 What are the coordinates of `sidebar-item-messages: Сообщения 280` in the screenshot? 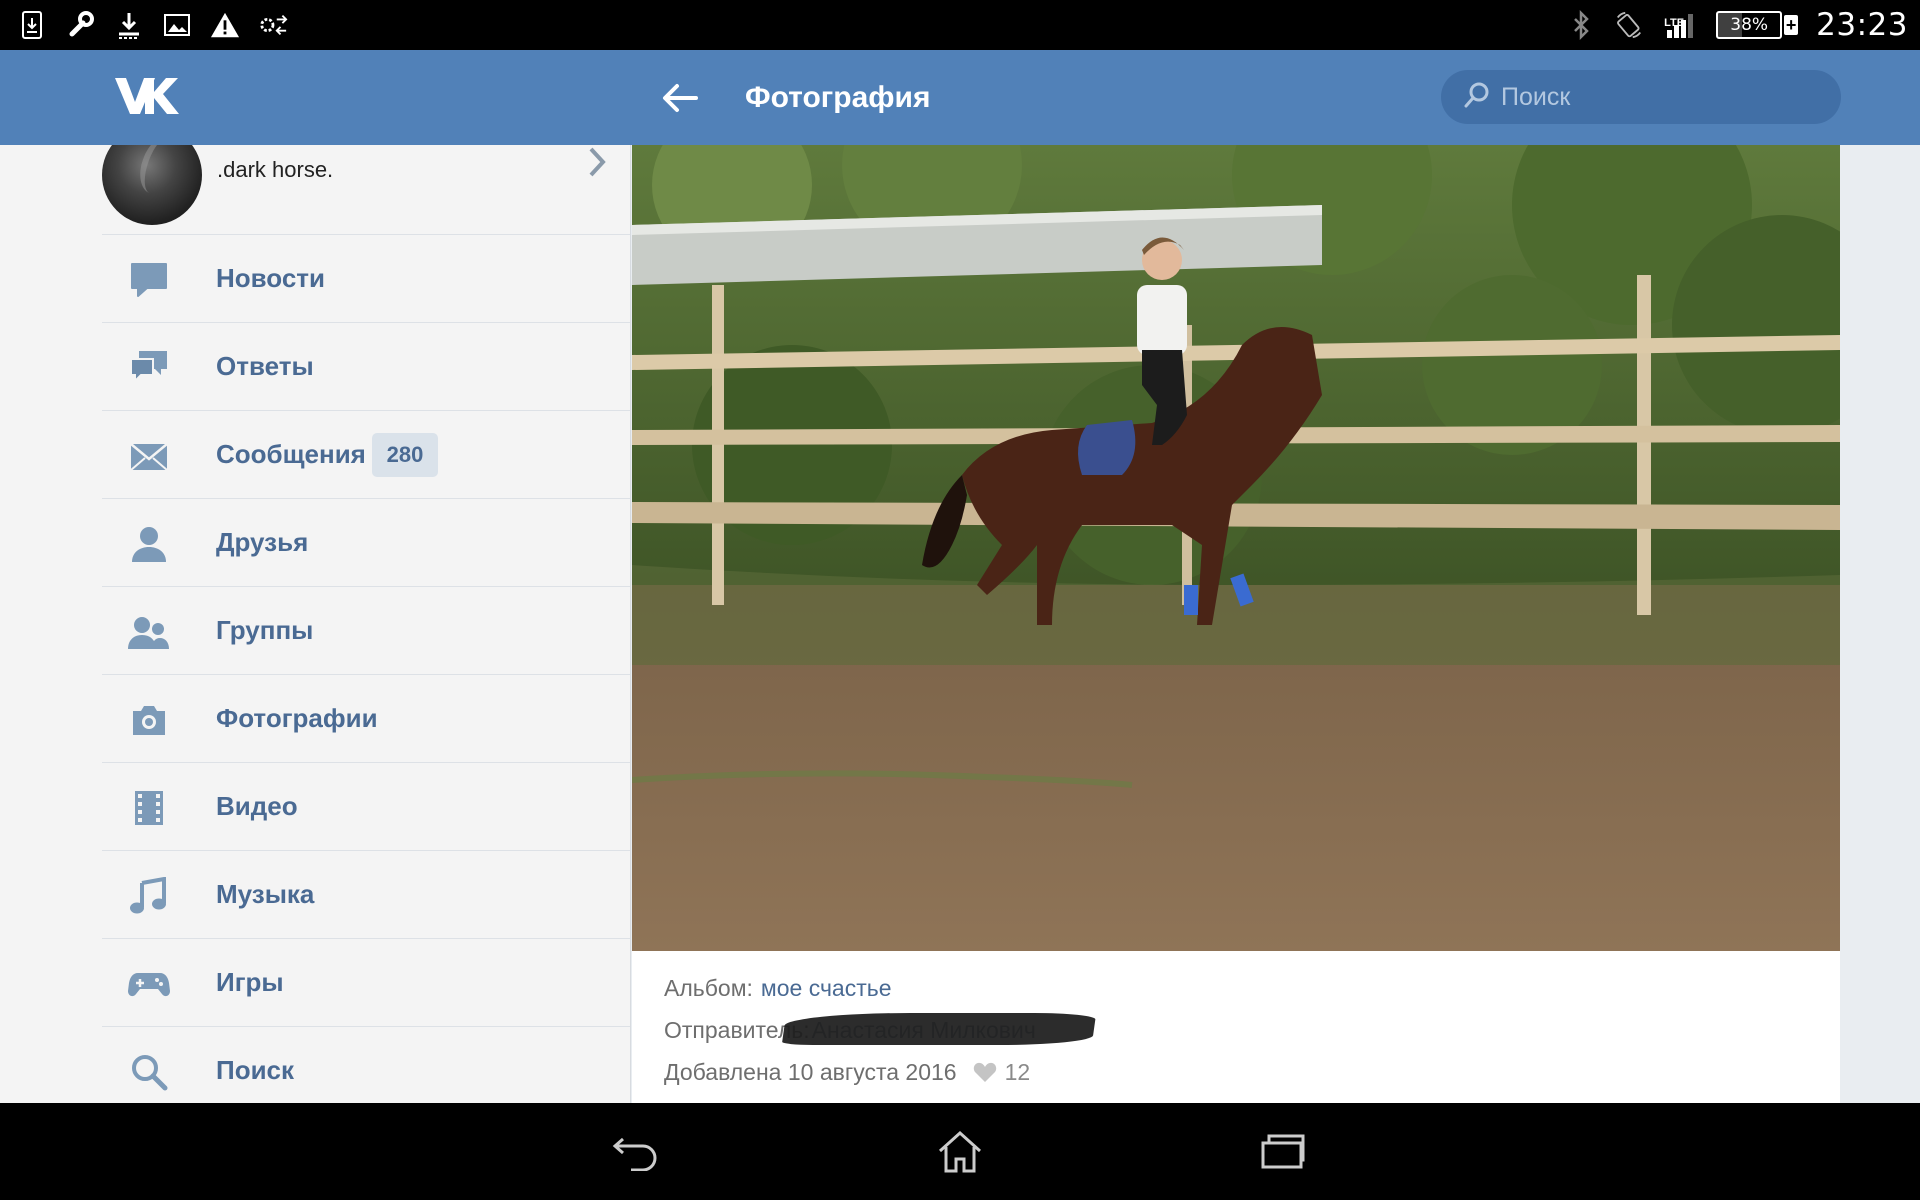 It's located at (366, 455).